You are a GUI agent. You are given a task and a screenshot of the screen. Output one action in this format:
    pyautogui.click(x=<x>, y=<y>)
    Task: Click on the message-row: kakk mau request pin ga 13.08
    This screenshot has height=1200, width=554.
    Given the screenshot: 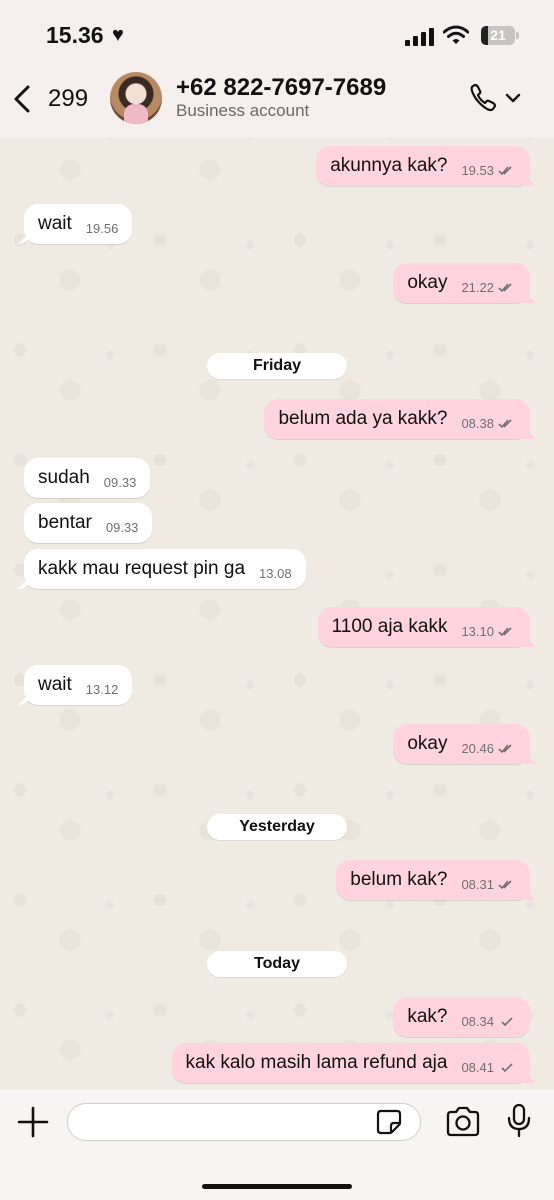 What is the action you would take?
    pyautogui.click(x=277, y=569)
    